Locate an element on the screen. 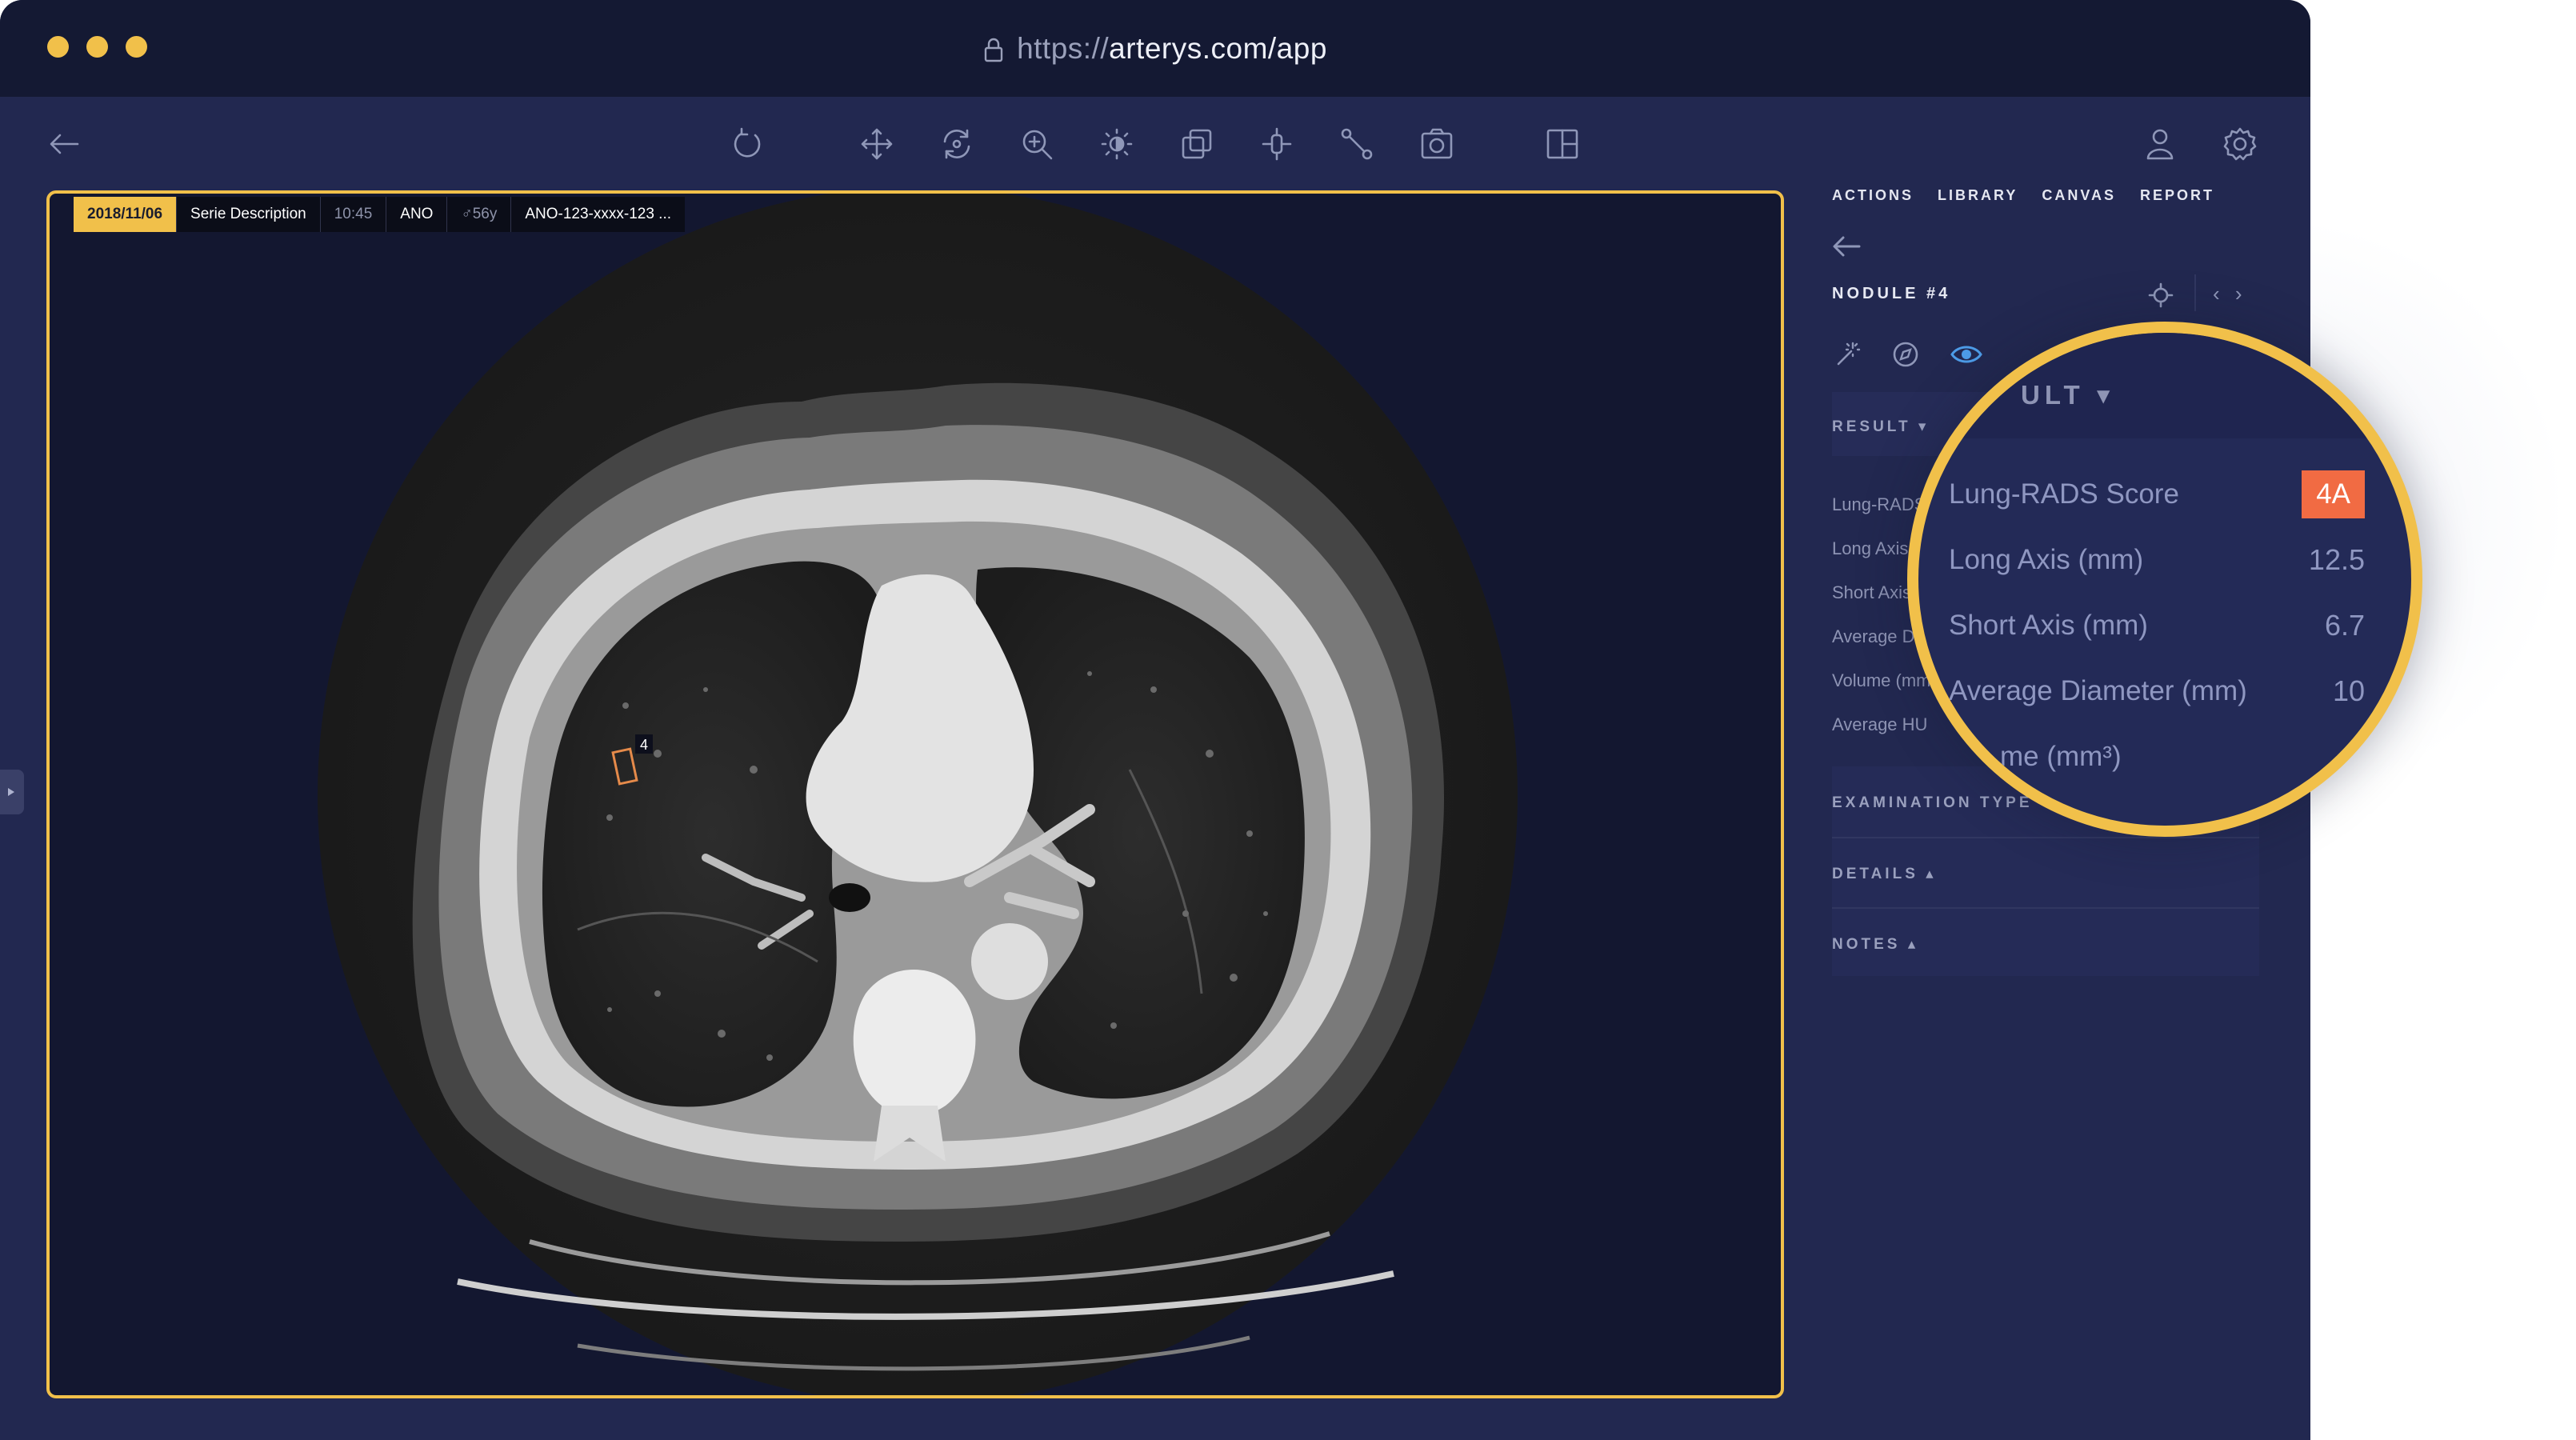 The image size is (2576, 1440). nodule-number: 4 is located at coordinates (644, 745).